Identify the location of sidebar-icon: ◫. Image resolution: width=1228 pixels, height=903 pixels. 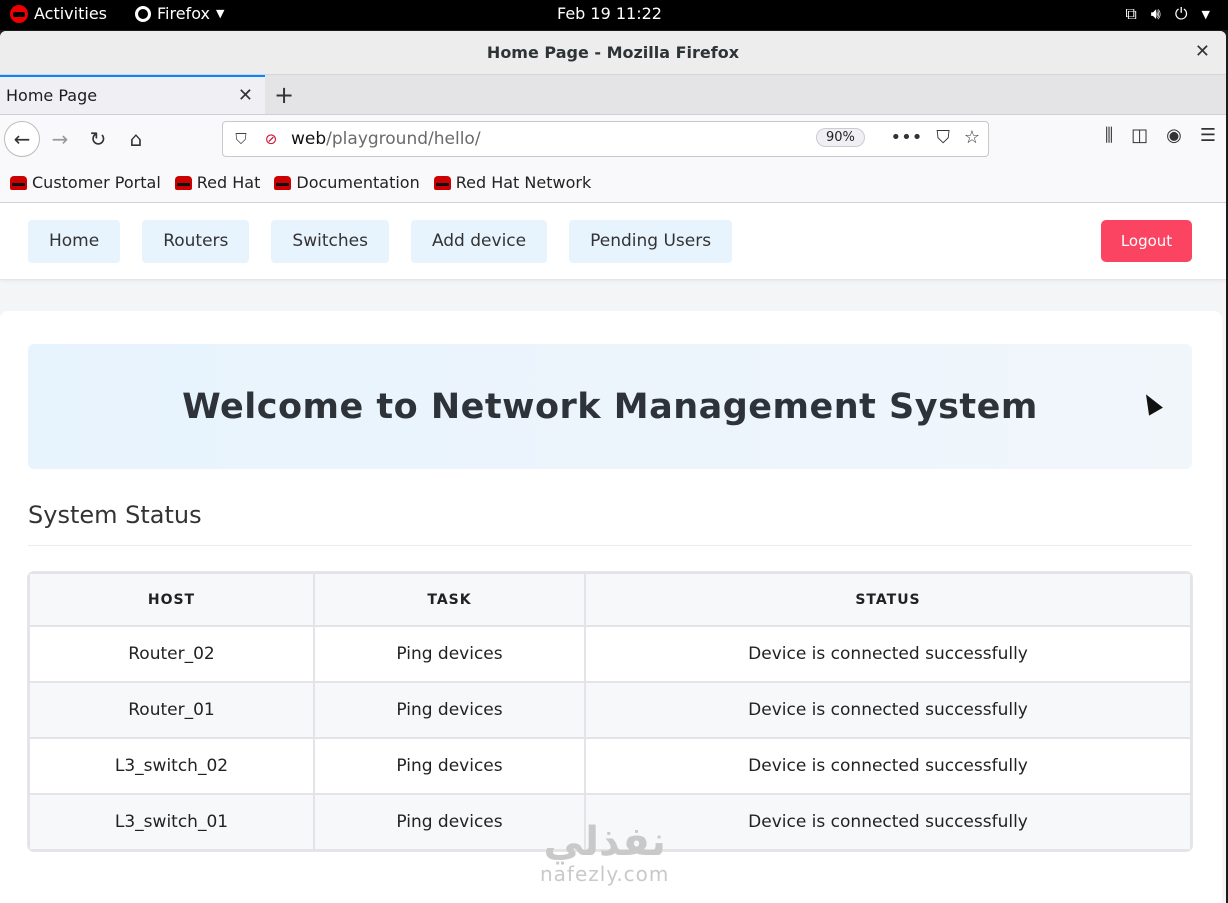
(1139, 135).